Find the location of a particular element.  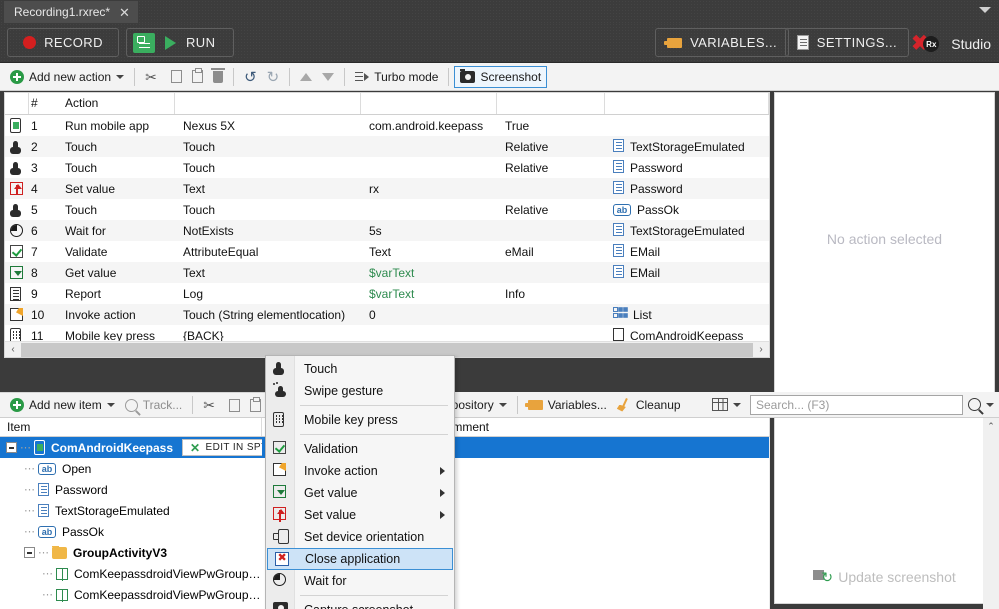

column-action: Action is located at coordinates (116, 103).